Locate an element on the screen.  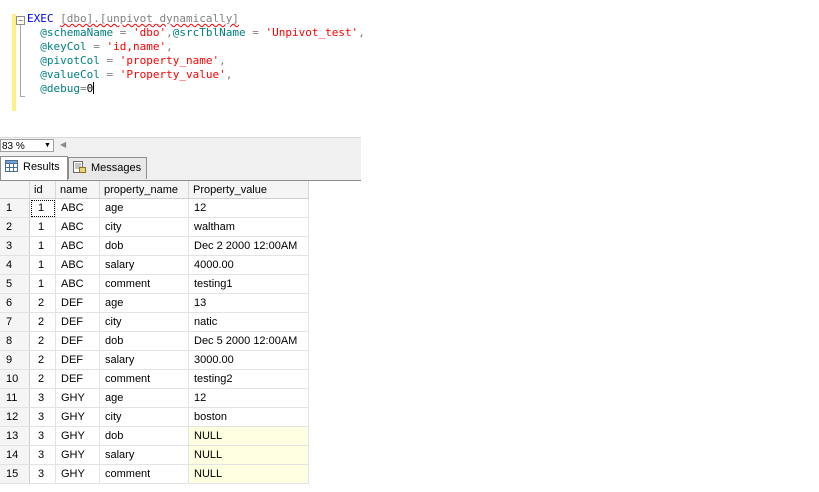
table-row: 3 1 ABC dob Dec 2 2000 12:00AM is located at coordinates (154, 246).